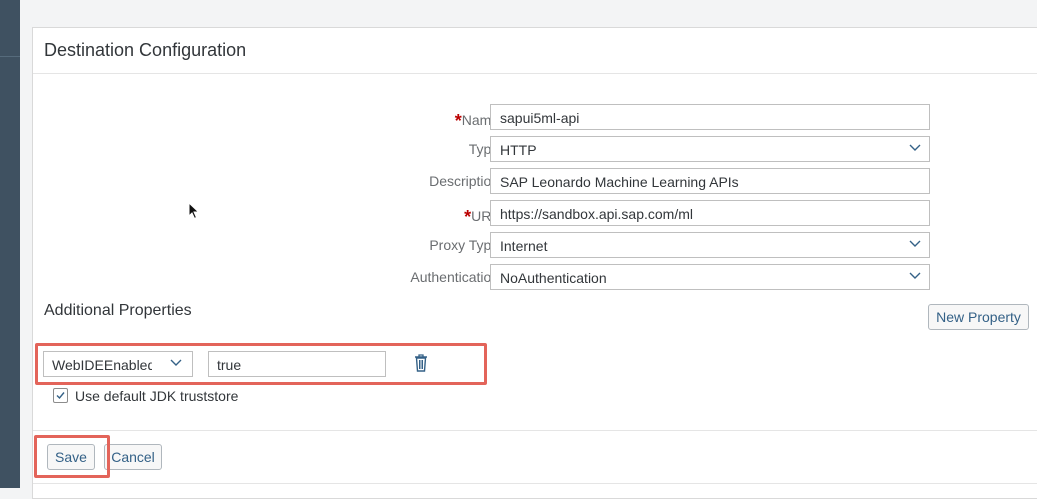 Image resolution: width=1037 pixels, height=499 pixels. Describe the element at coordinates (710, 277) in the screenshot. I see `authentication-select: NoAuthentication` at that location.